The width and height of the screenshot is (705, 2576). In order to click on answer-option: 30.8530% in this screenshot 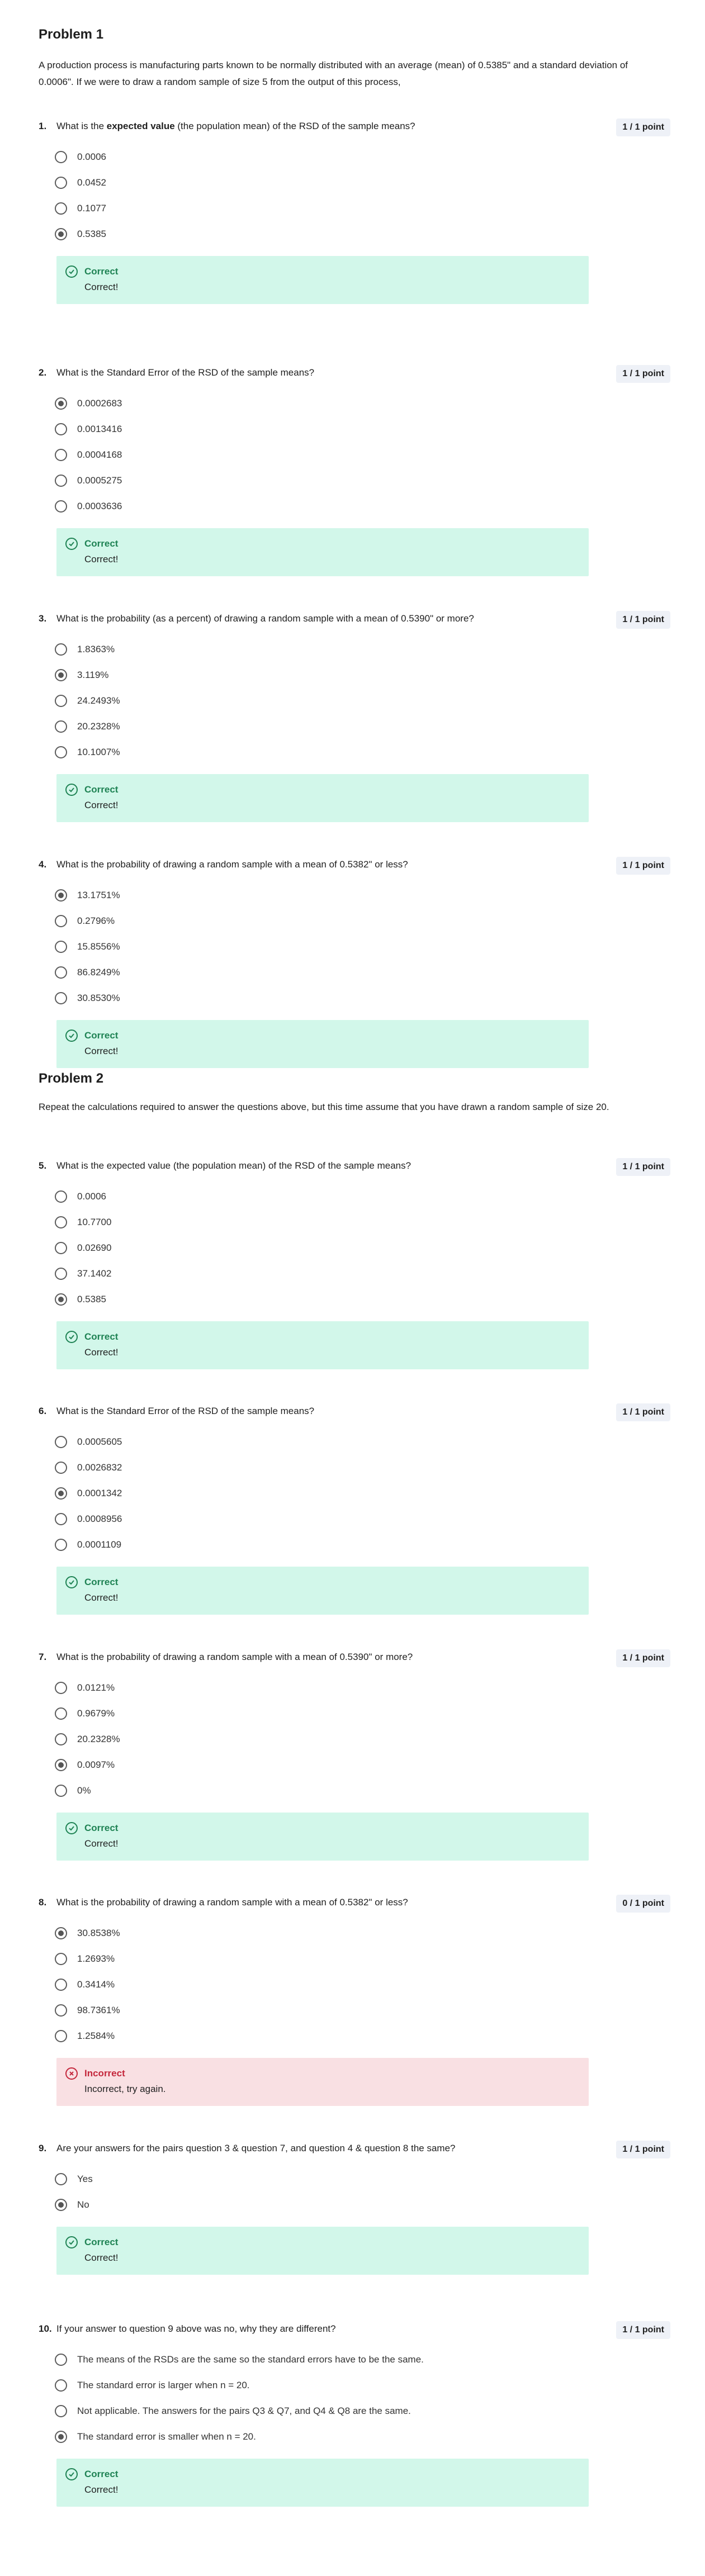, I will do `click(355, 1004)`.